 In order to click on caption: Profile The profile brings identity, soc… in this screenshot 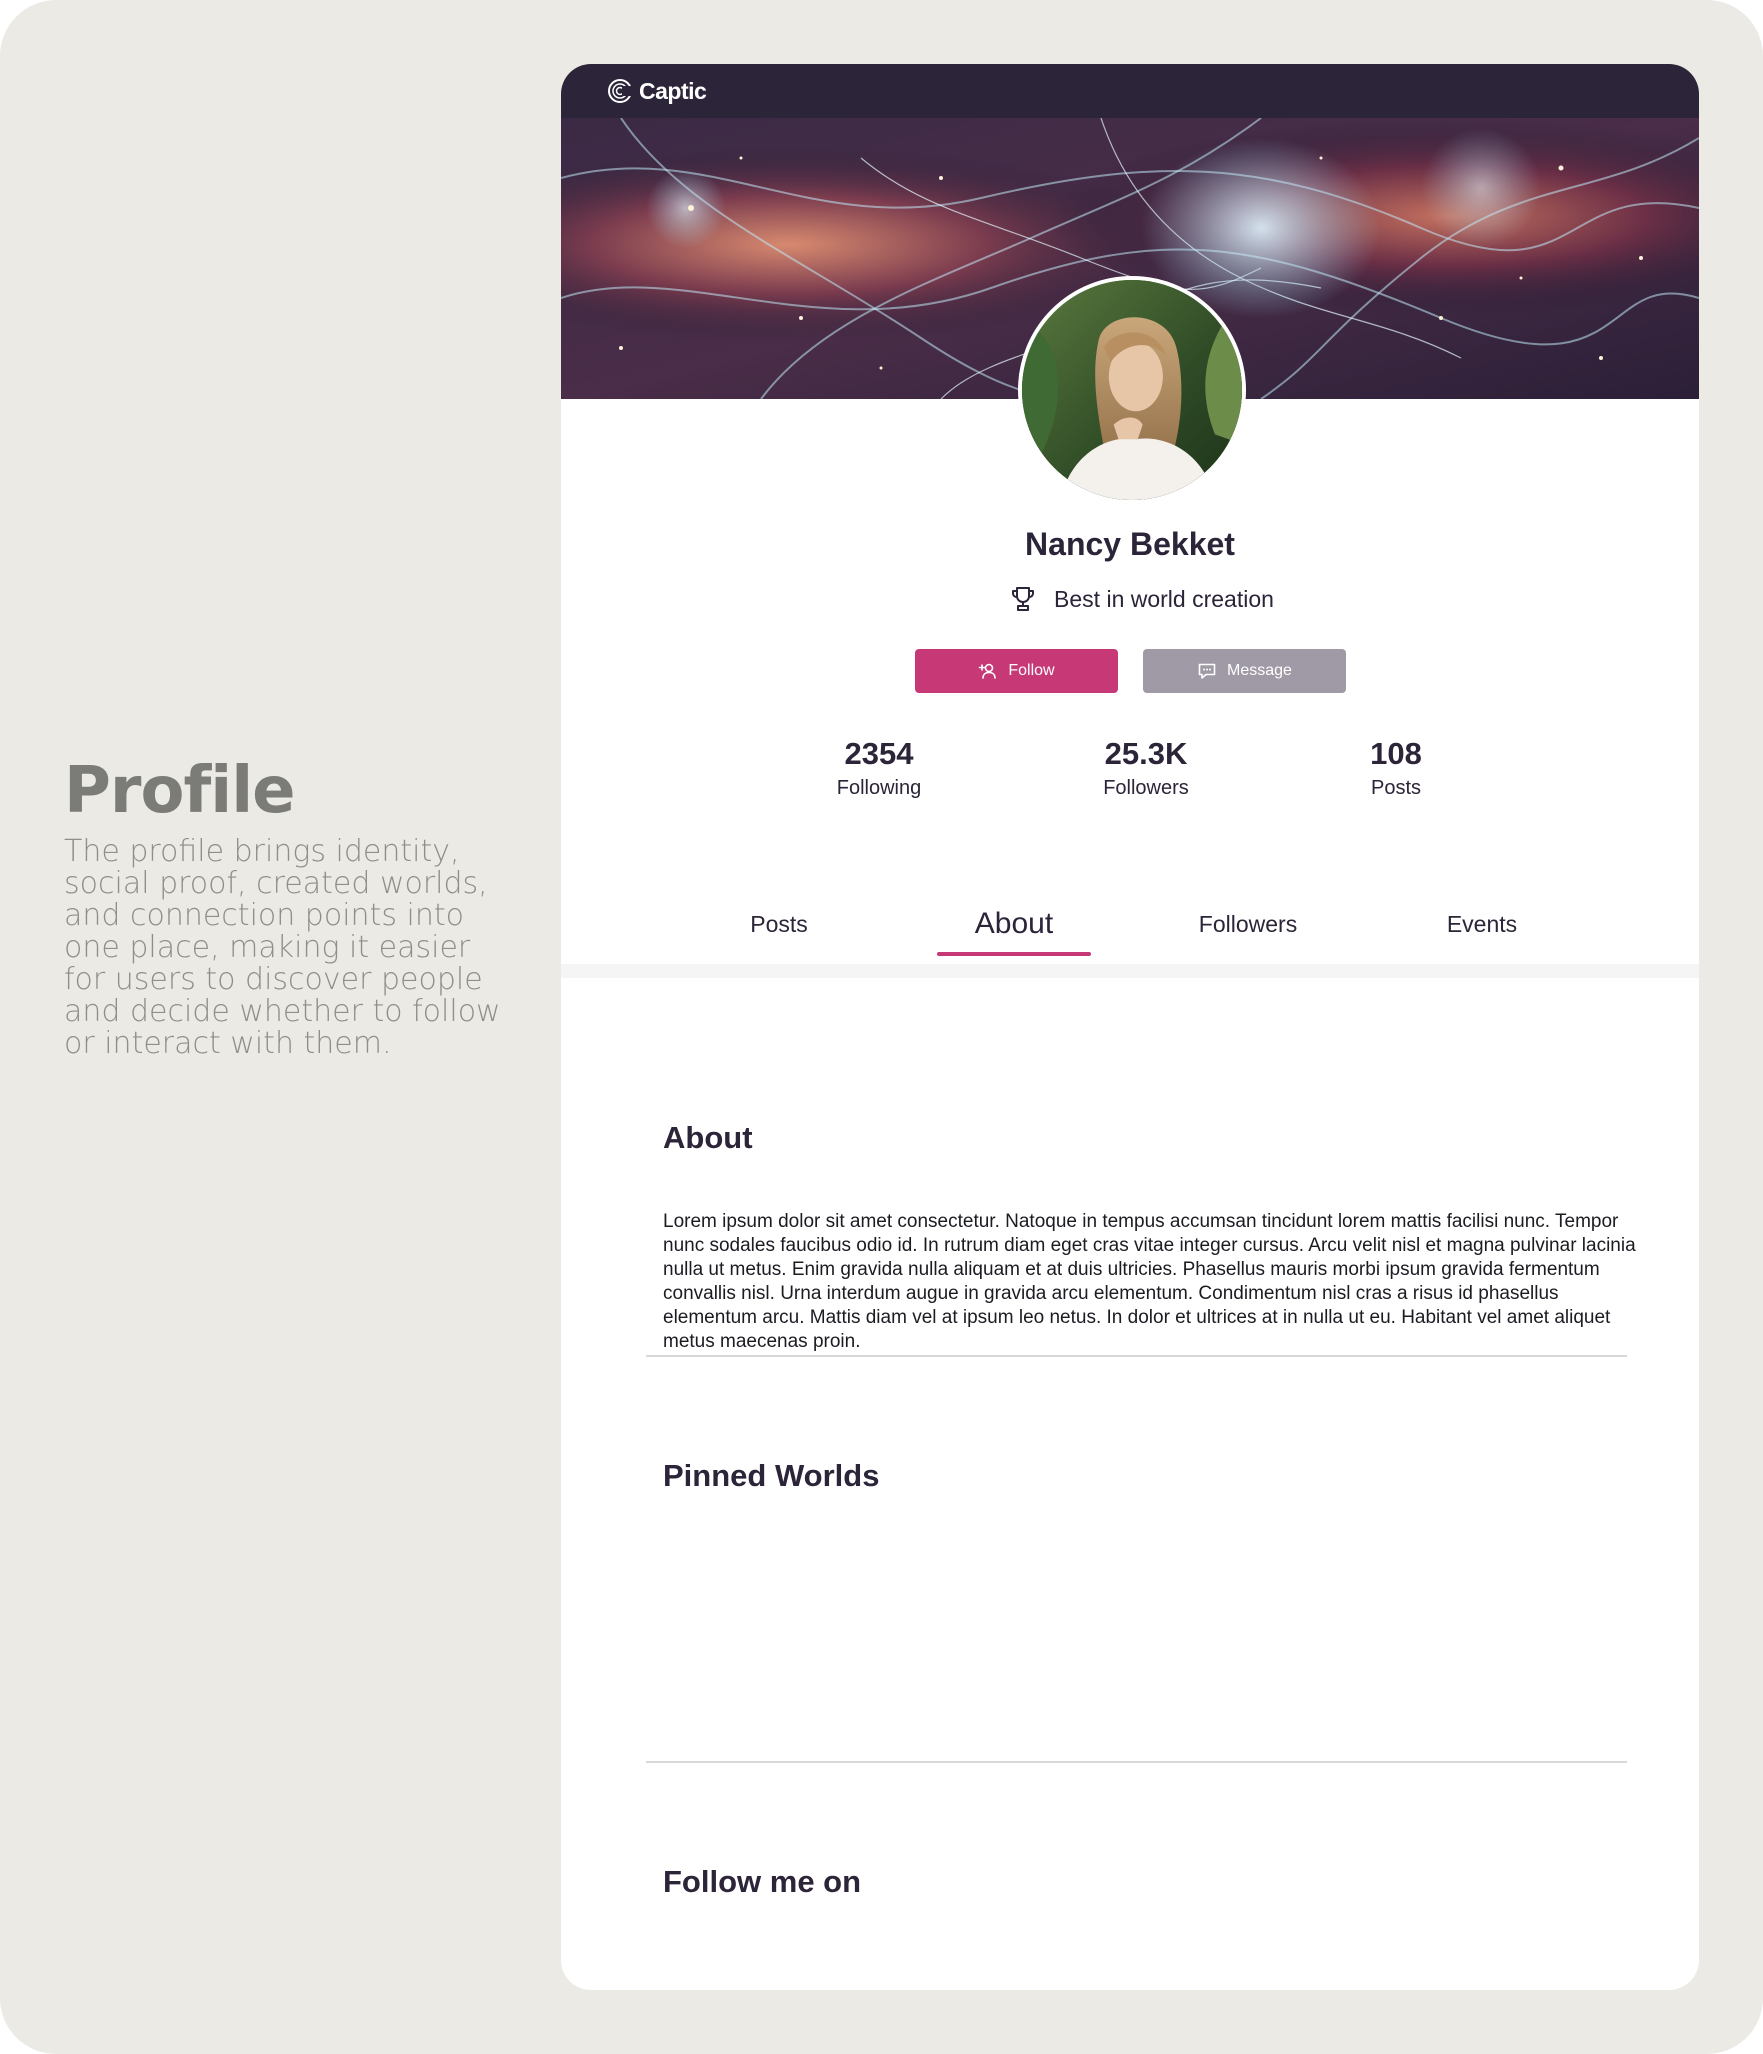, I will do `click(284, 906)`.